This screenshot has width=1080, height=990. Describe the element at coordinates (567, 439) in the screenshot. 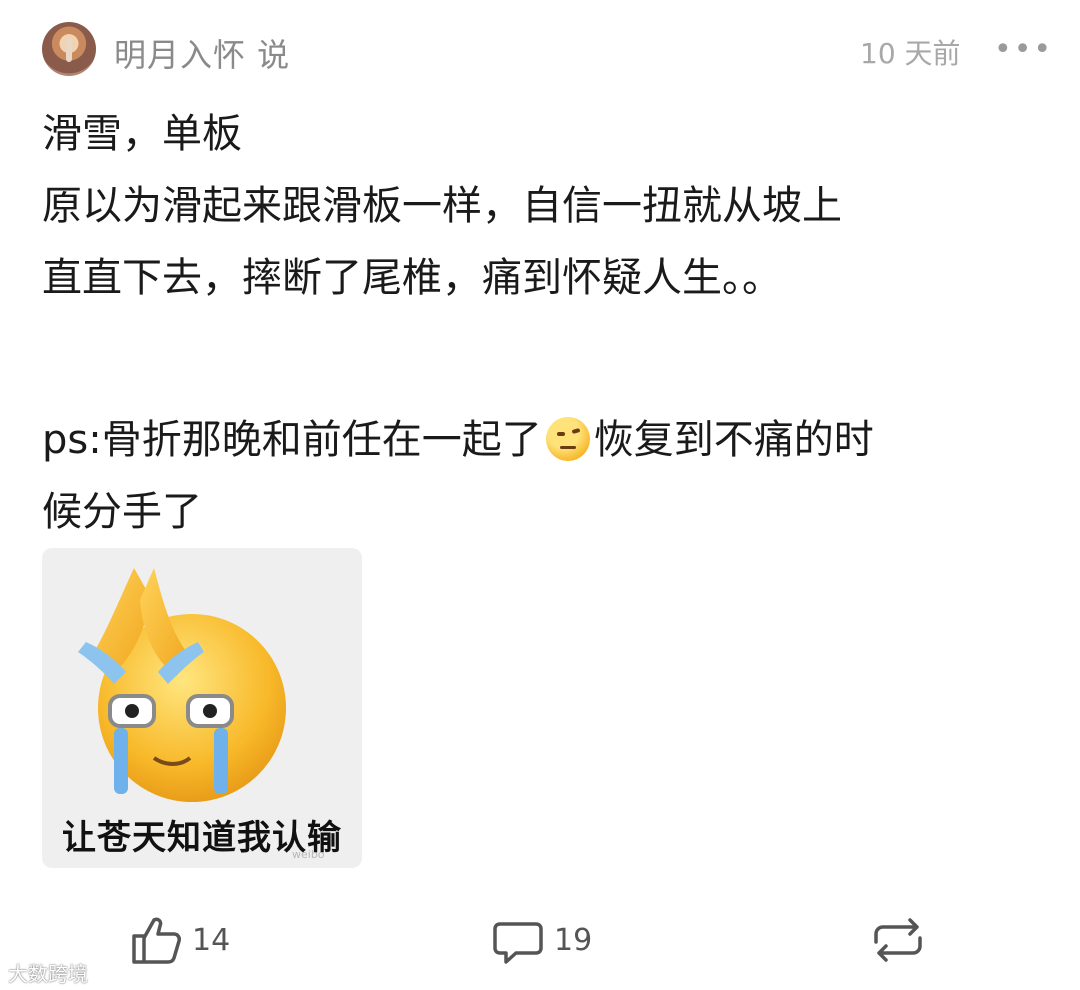

I see `raised-eyebrow-emoji-icon` at that location.